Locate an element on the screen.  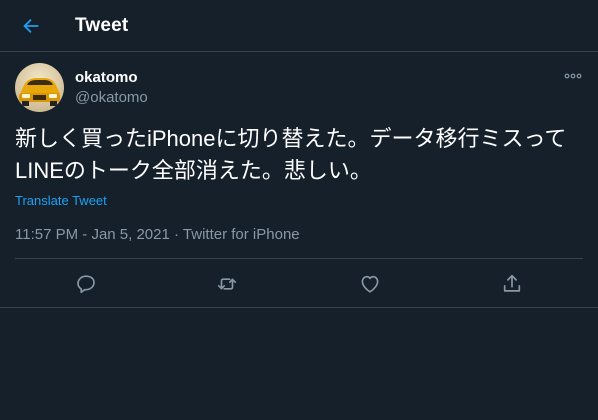
more-options-button is located at coordinates (573, 76).